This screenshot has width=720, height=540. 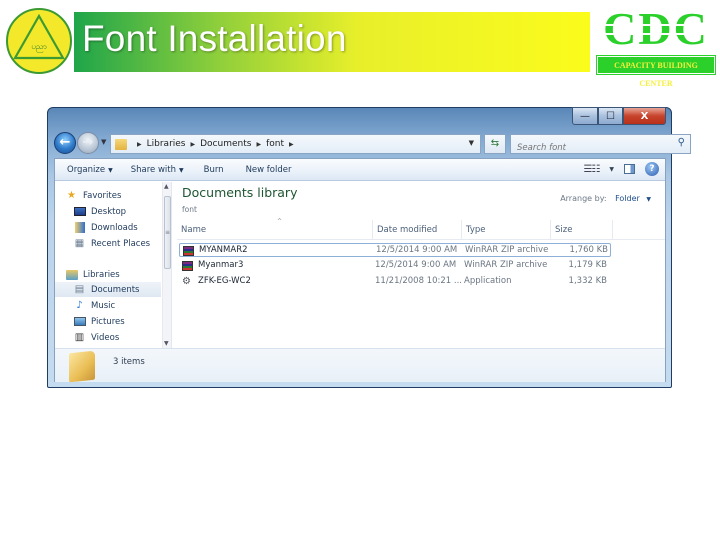 What do you see at coordinates (224, 281) in the screenshot?
I see `file-name: ZFK-EG-WC2` at bounding box center [224, 281].